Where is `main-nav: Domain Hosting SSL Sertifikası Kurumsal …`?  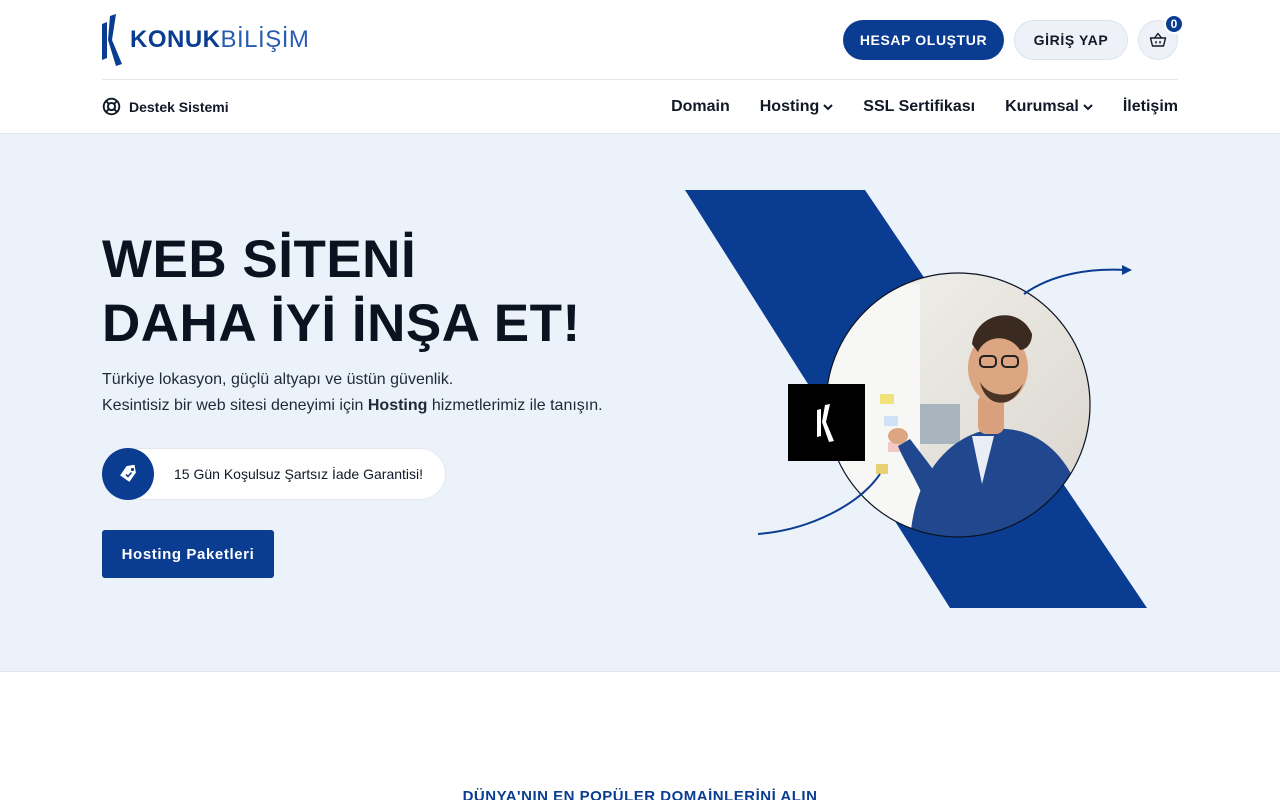
main-nav: Domain Hosting SSL Sertifikası Kurumsal … is located at coordinates (909, 107).